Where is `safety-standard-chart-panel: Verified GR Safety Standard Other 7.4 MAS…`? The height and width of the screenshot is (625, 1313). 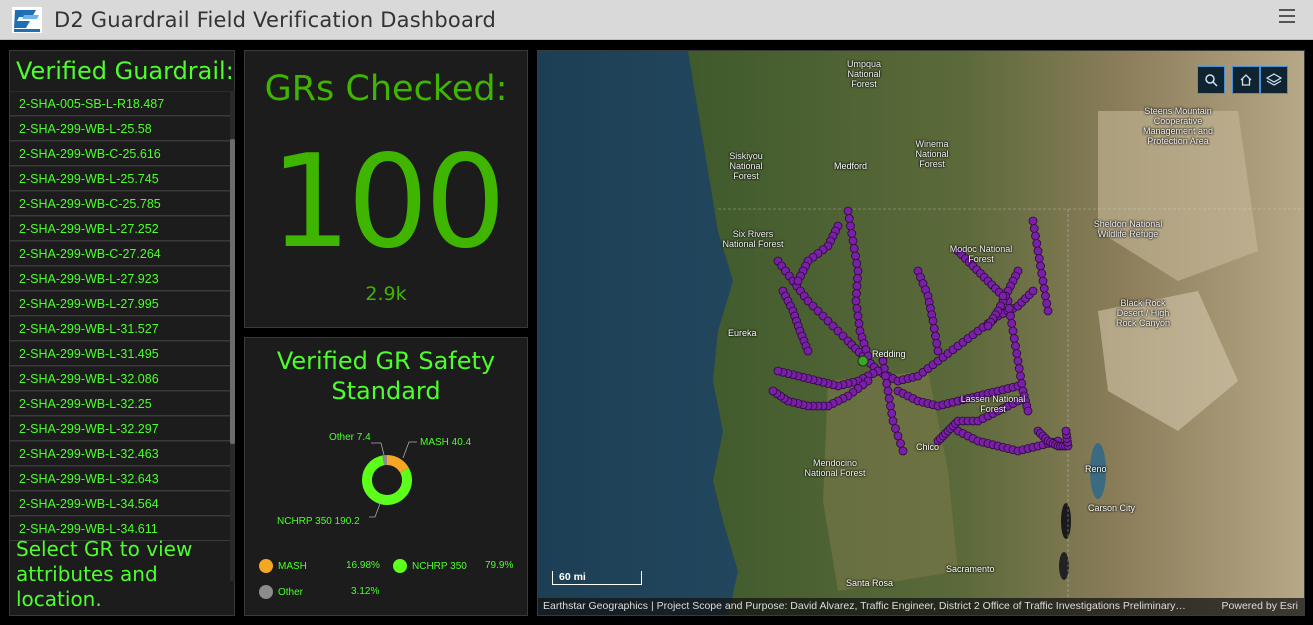 safety-standard-chart-panel: Verified GR Safety Standard Other 7.4 MAS… is located at coordinates (386, 476).